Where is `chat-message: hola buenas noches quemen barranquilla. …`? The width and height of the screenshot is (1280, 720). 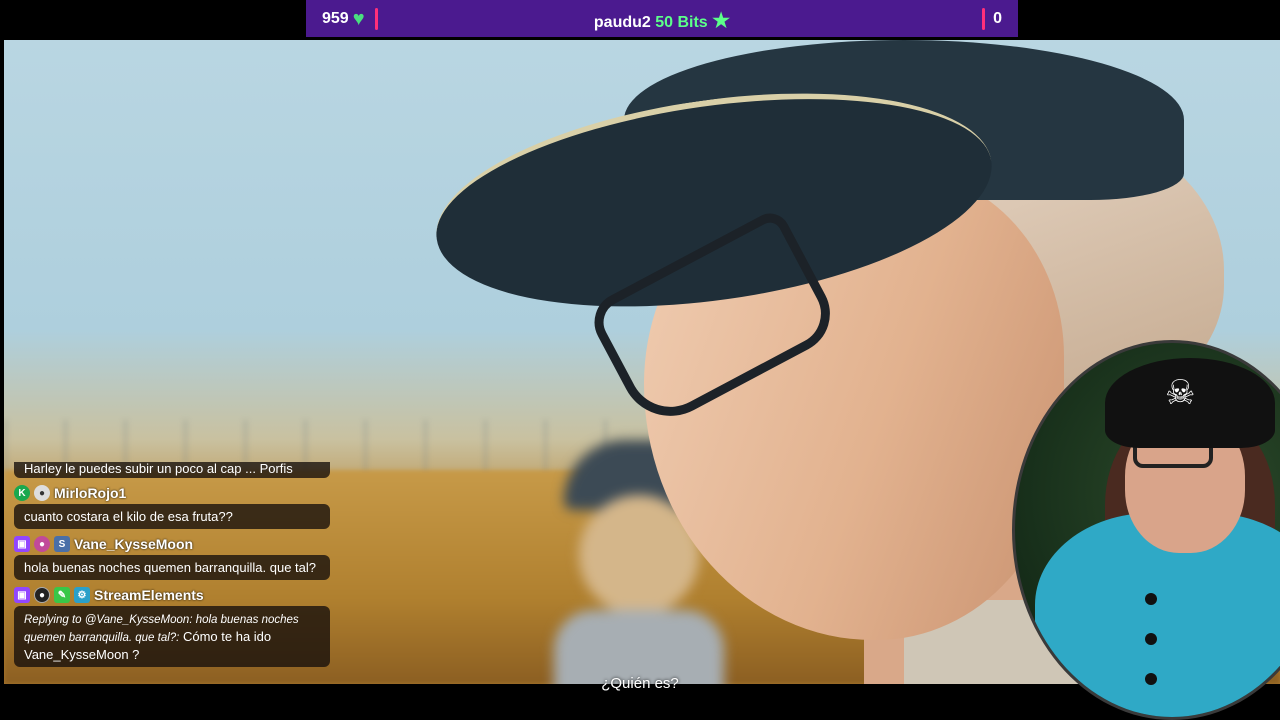
chat-message: hola buenas noches quemen barranquilla. … is located at coordinates (172, 567).